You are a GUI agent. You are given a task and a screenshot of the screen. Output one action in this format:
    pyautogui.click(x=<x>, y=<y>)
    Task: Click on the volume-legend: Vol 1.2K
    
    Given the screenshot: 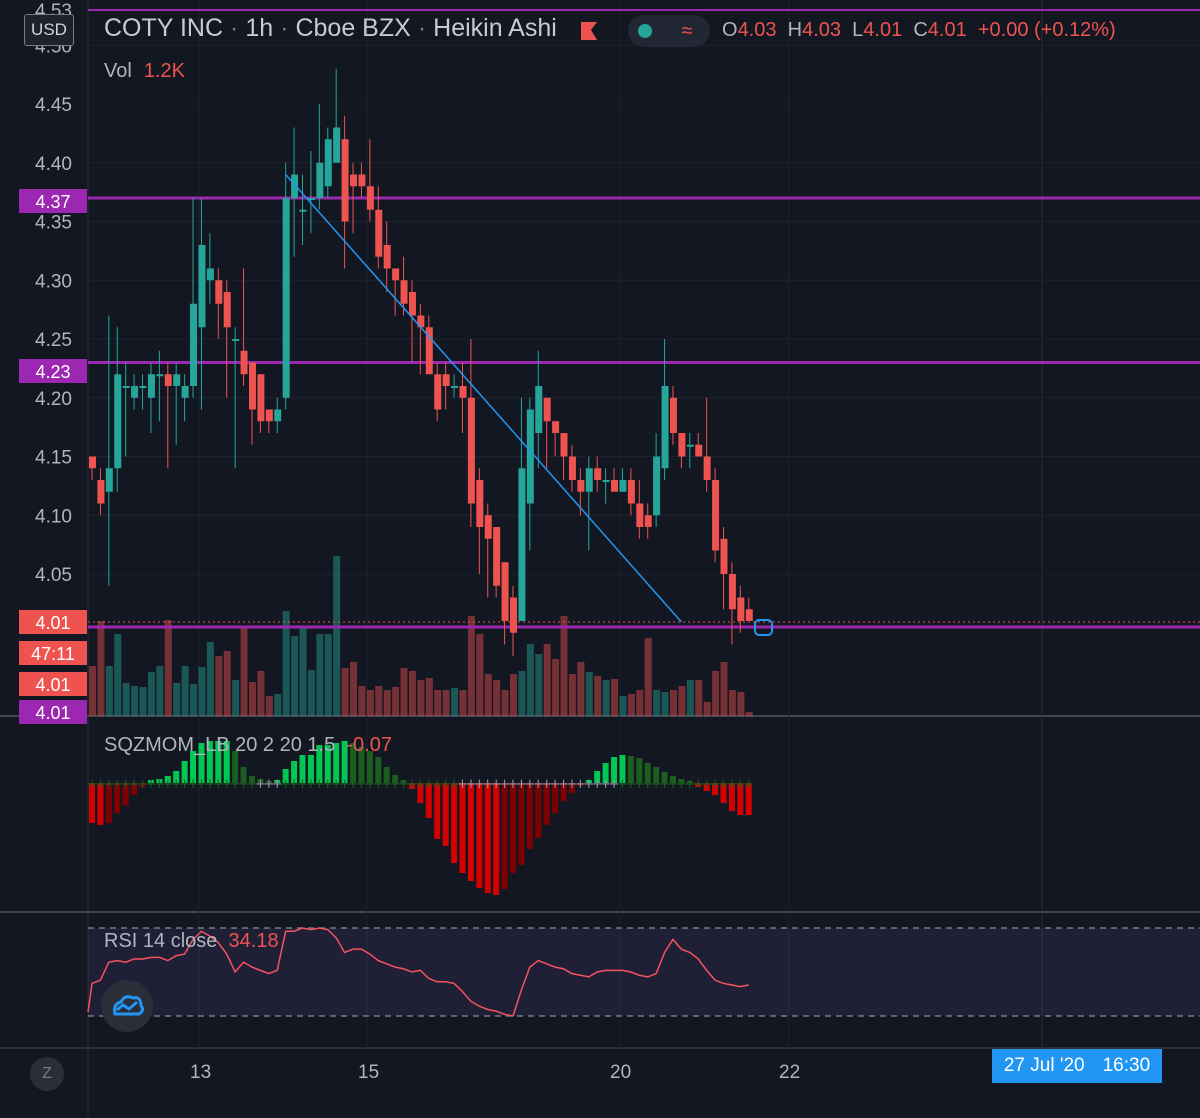 What is the action you would take?
    pyautogui.click(x=144, y=71)
    